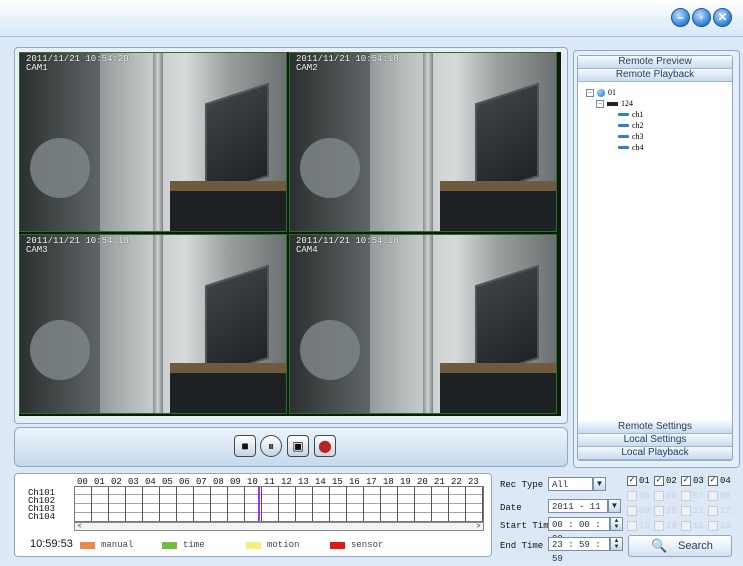 This screenshot has width=743, height=566. What do you see at coordinates (522, 485) in the screenshot?
I see `rec-type-label: Rec Type` at bounding box center [522, 485].